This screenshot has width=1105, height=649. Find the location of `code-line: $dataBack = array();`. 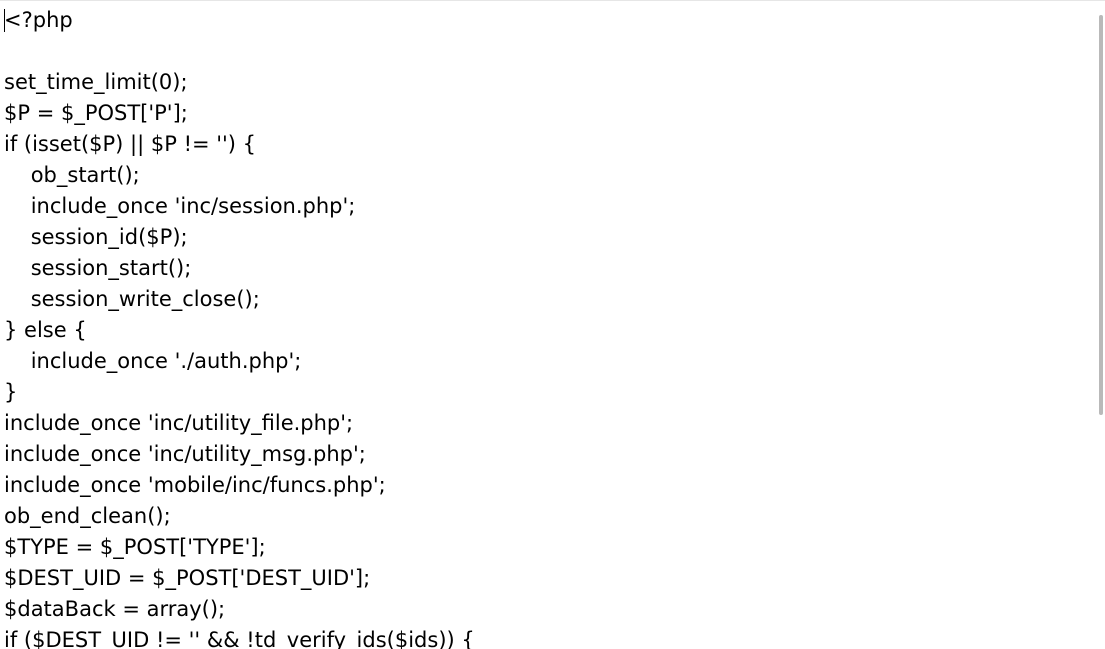

code-line: $dataBack = array(); is located at coordinates (115, 609).